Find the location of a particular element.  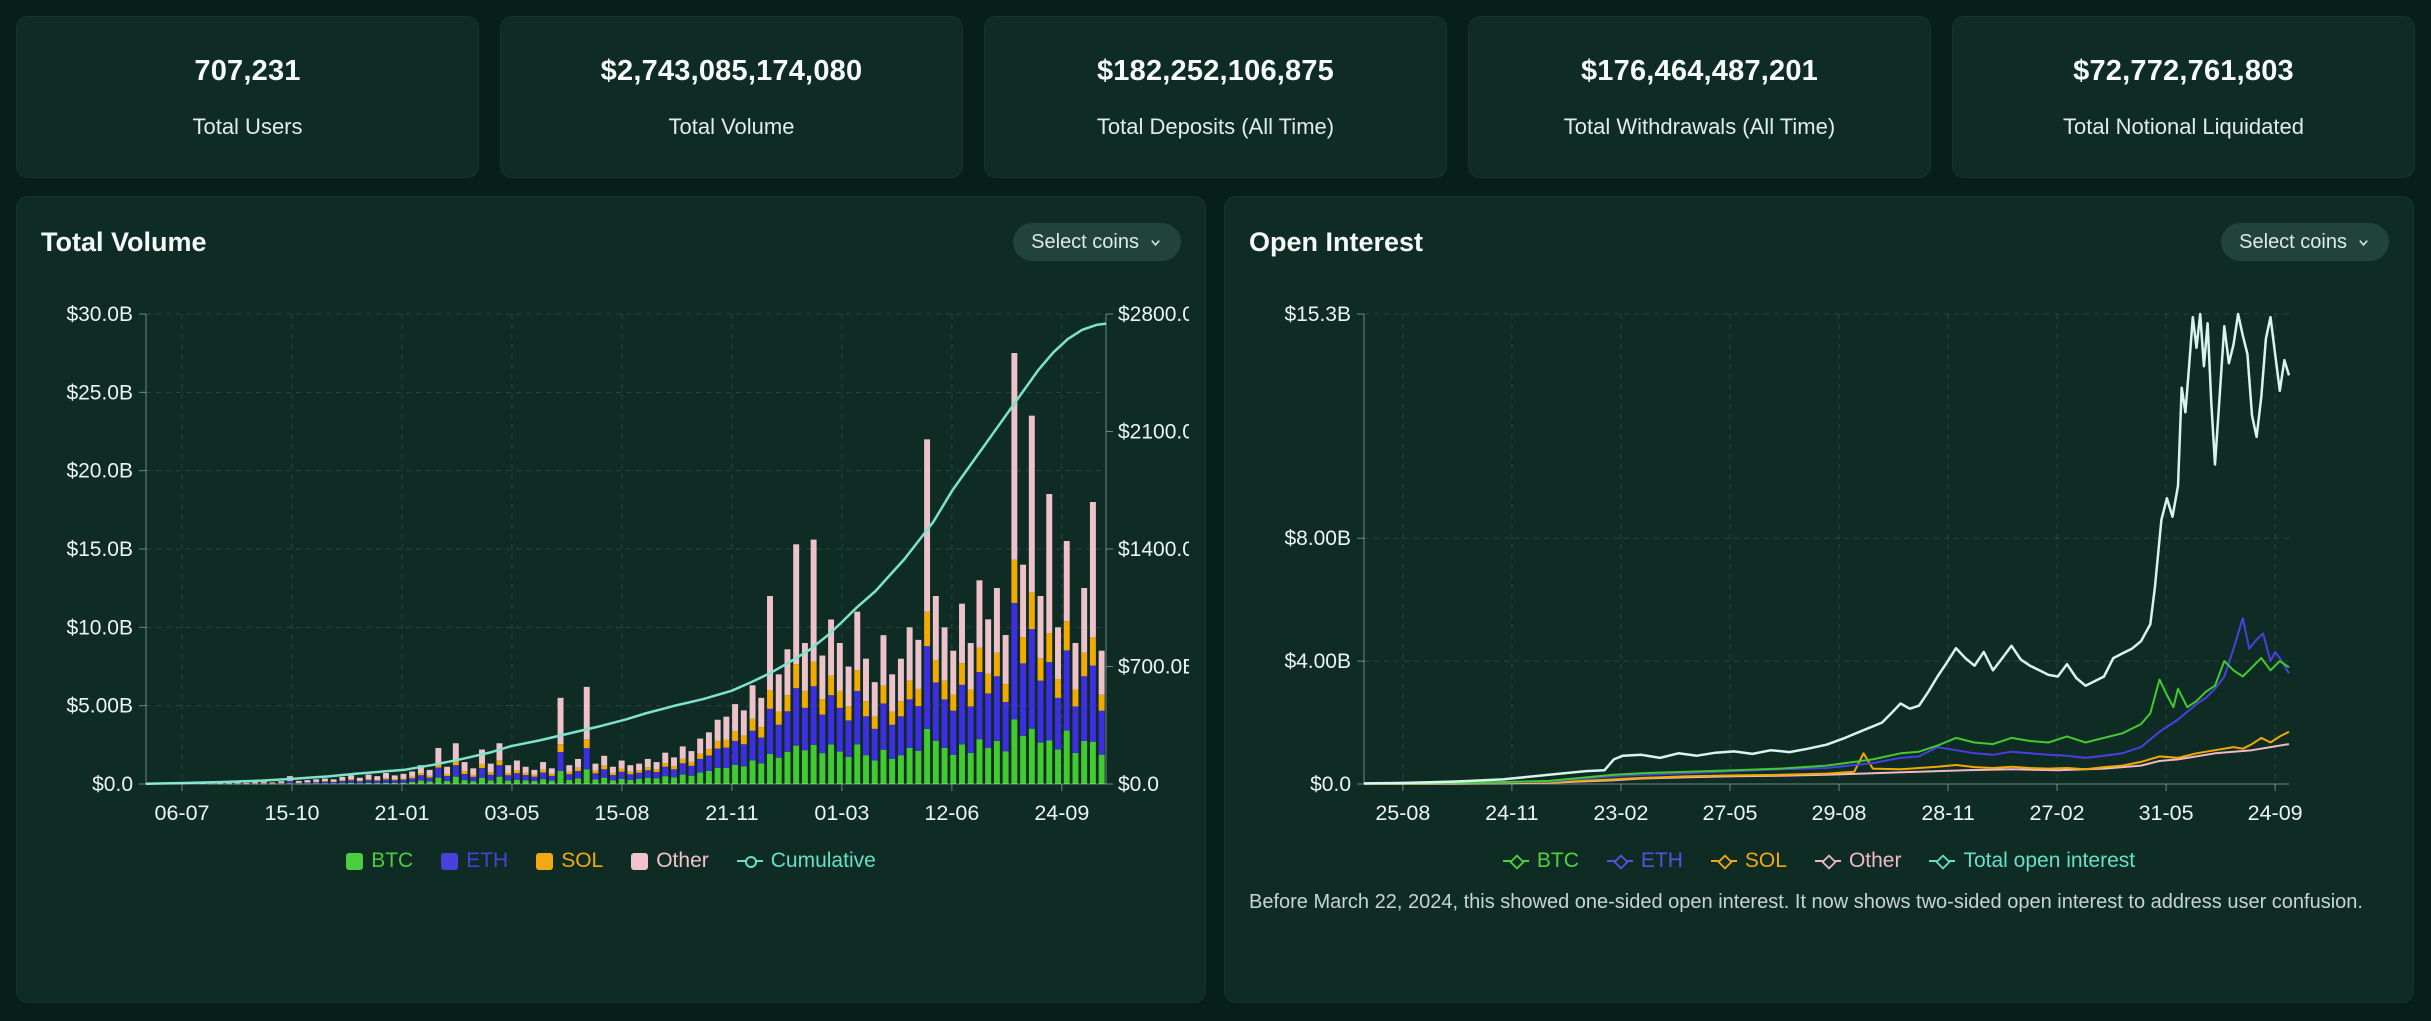

svg-text: 31-05 is located at coordinates (2166, 813).